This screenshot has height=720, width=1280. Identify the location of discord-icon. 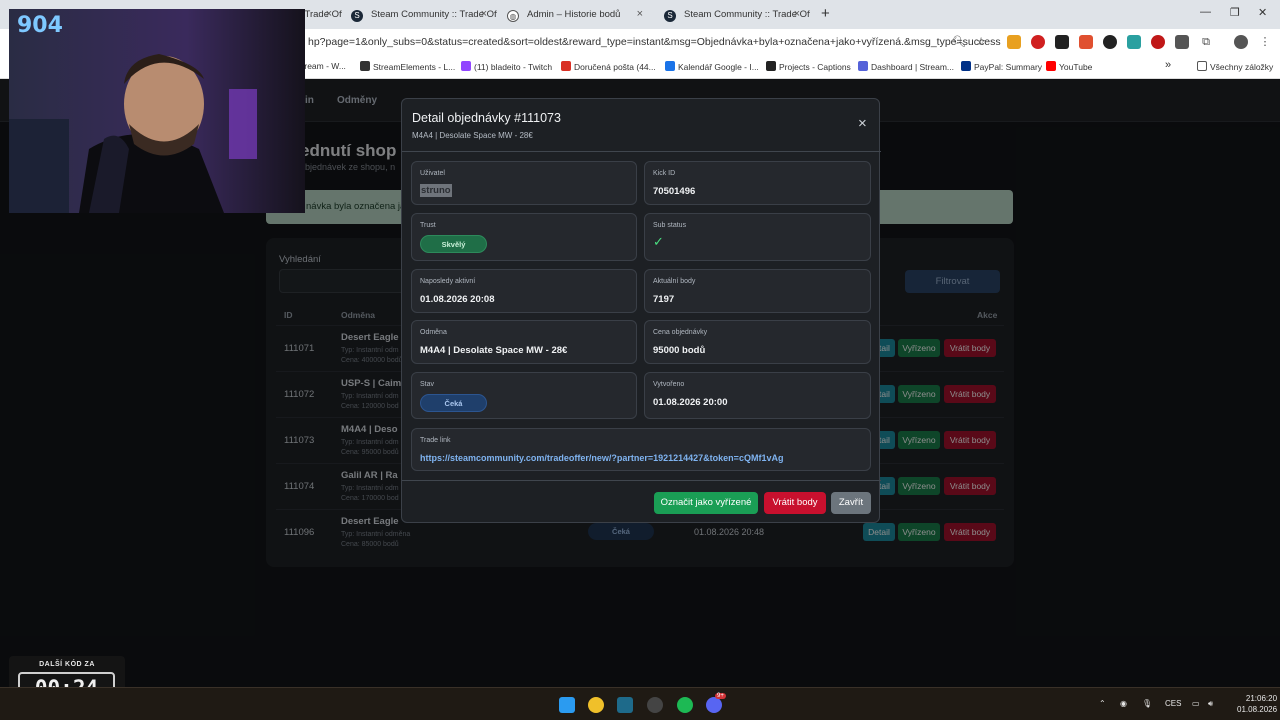
(714, 705).